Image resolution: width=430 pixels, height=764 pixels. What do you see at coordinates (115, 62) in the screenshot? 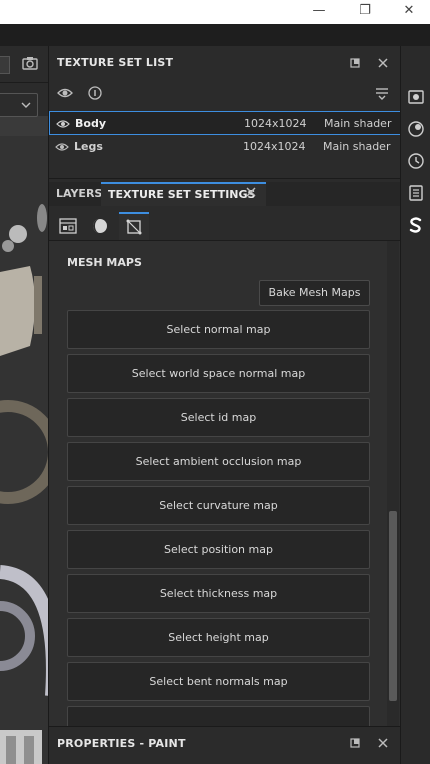
I see `texture-set-list-title: TEXTURE SET LIST` at bounding box center [115, 62].